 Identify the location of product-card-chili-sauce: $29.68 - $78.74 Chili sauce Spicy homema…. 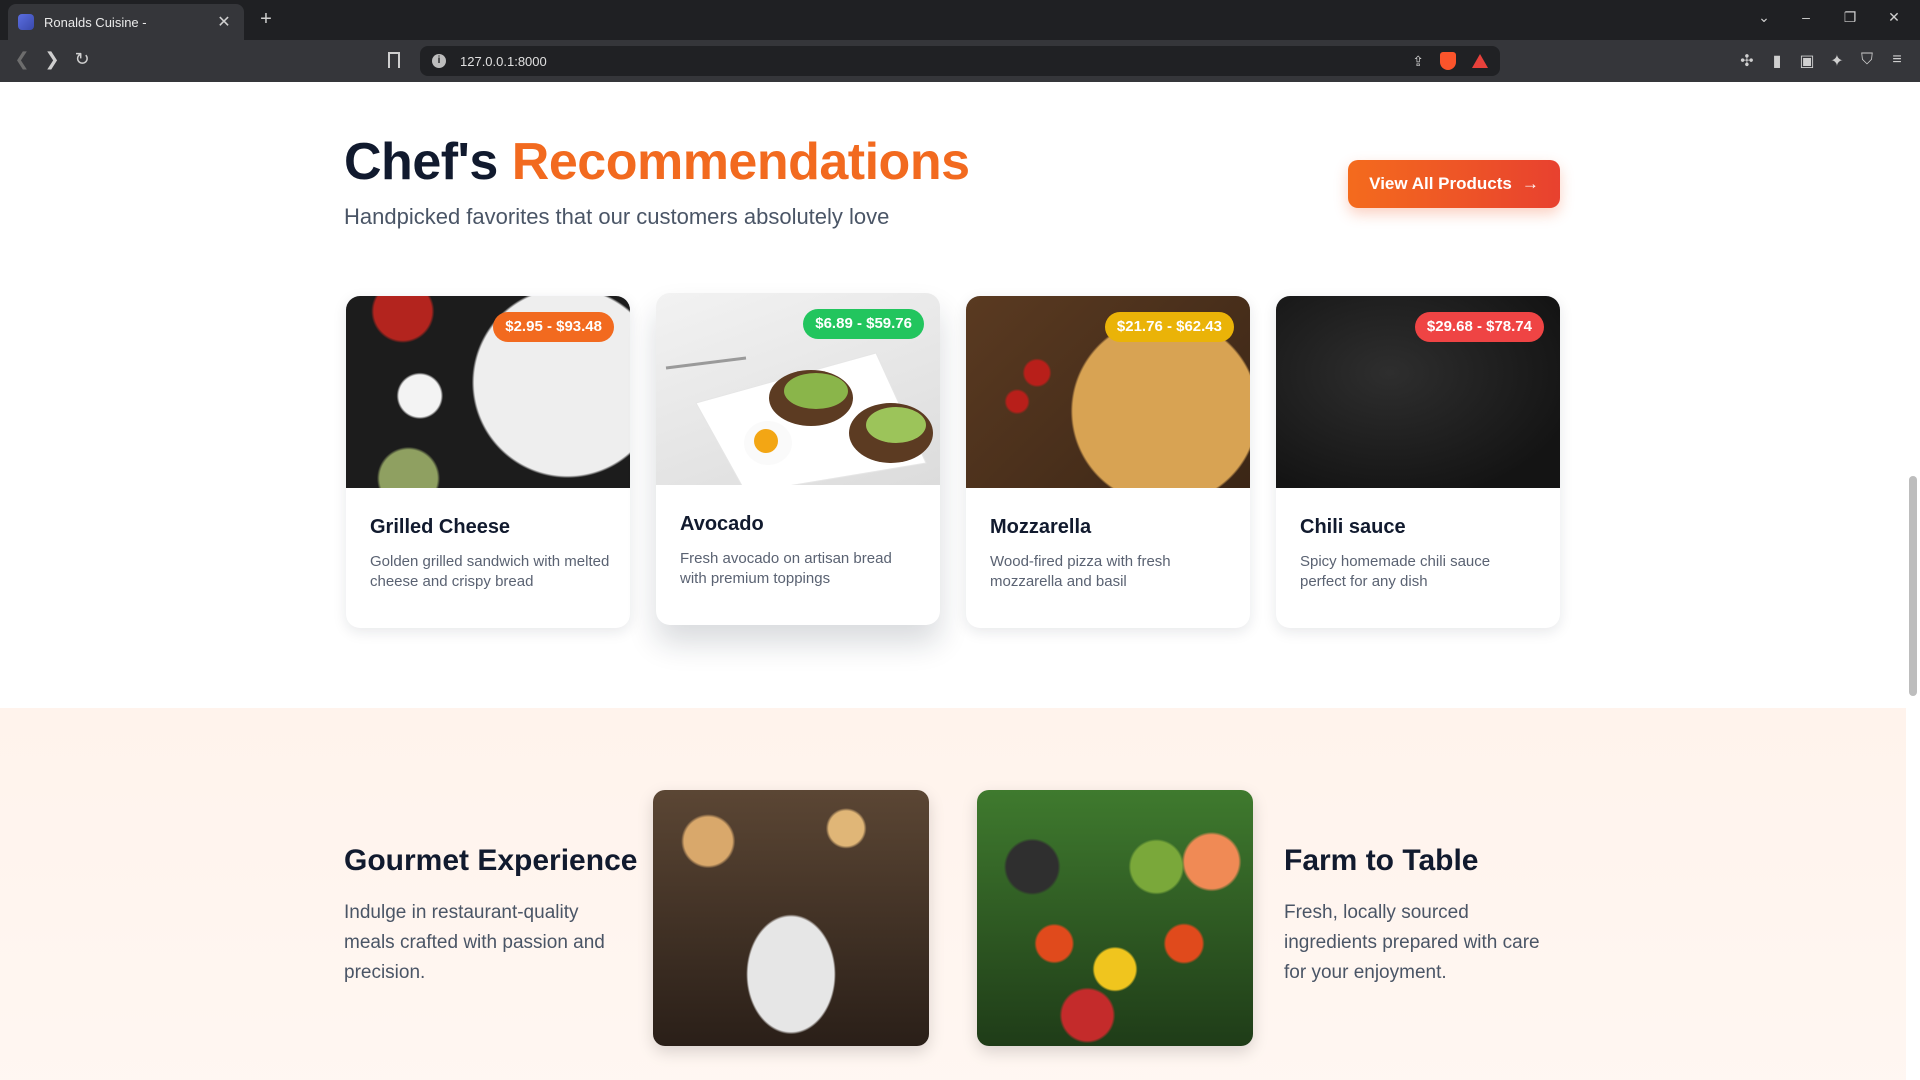
(1418, 462).